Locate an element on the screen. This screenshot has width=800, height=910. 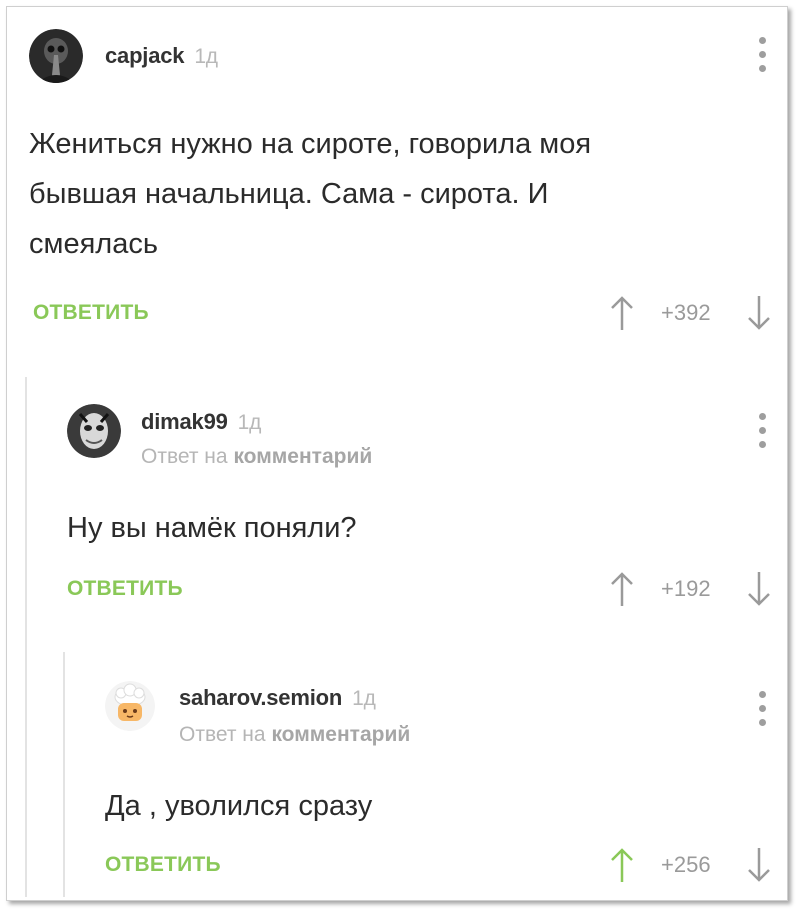
comment-text-line: смеялась is located at coordinates (93, 244).